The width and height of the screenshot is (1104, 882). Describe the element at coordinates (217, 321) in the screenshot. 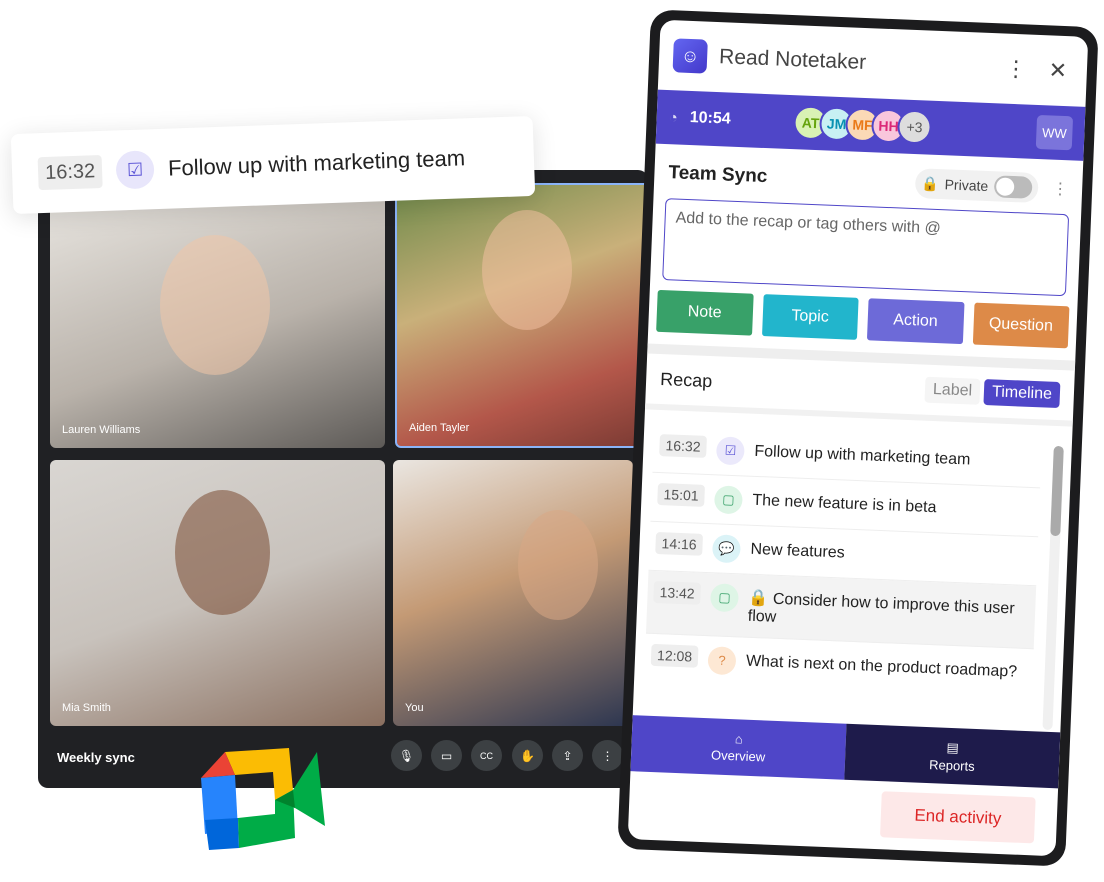

I see `video-tile: Lauren Williams` at that location.